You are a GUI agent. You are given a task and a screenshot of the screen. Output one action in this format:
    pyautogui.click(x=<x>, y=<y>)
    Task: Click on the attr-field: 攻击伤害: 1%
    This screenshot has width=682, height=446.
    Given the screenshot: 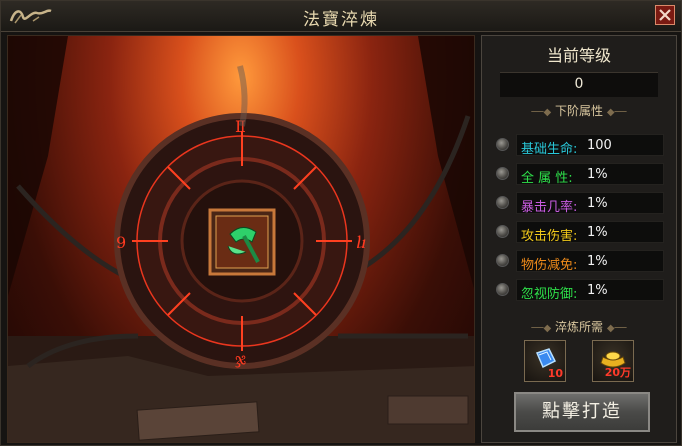 What is the action you would take?
    pyautogui.click(x=590, y=232)
    